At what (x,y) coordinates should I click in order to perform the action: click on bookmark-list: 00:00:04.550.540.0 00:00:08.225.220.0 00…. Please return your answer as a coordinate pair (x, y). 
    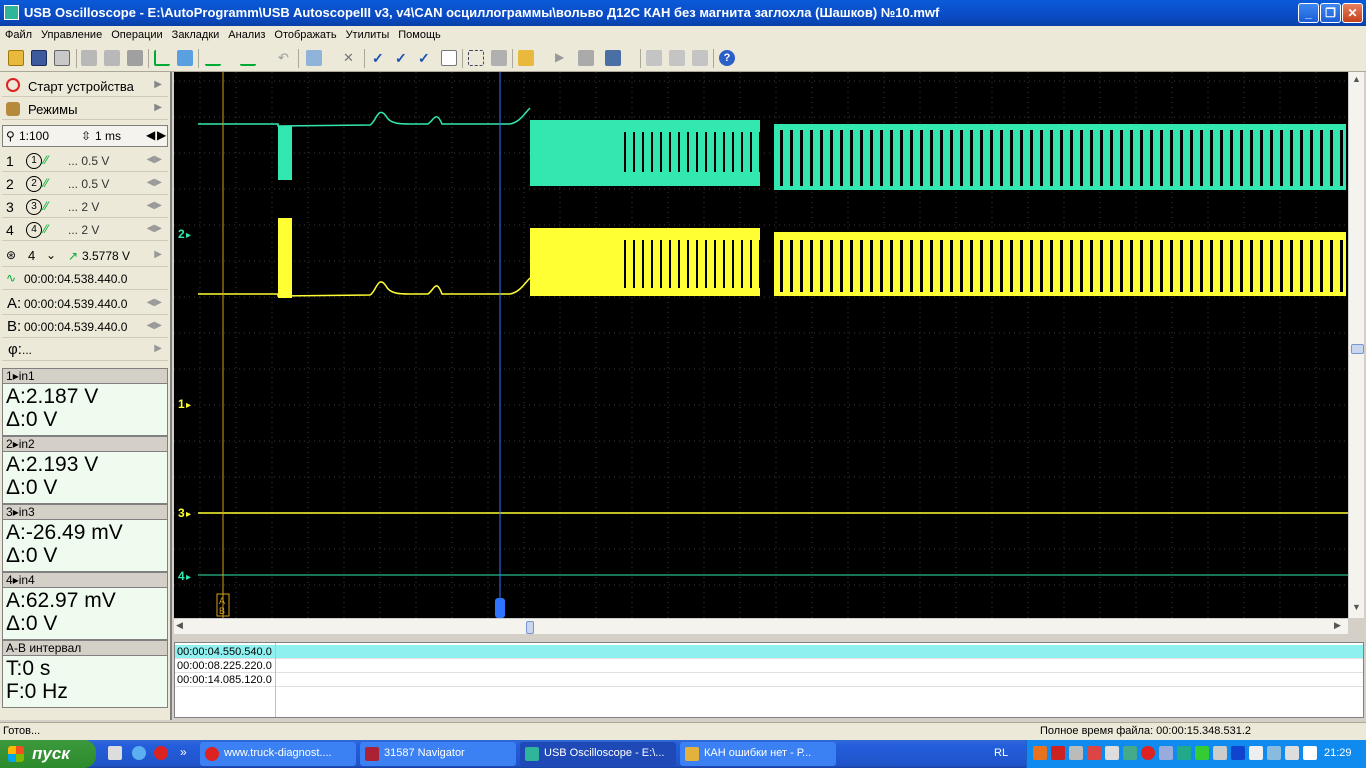
    Looking at the image, I should click on (769, 680).